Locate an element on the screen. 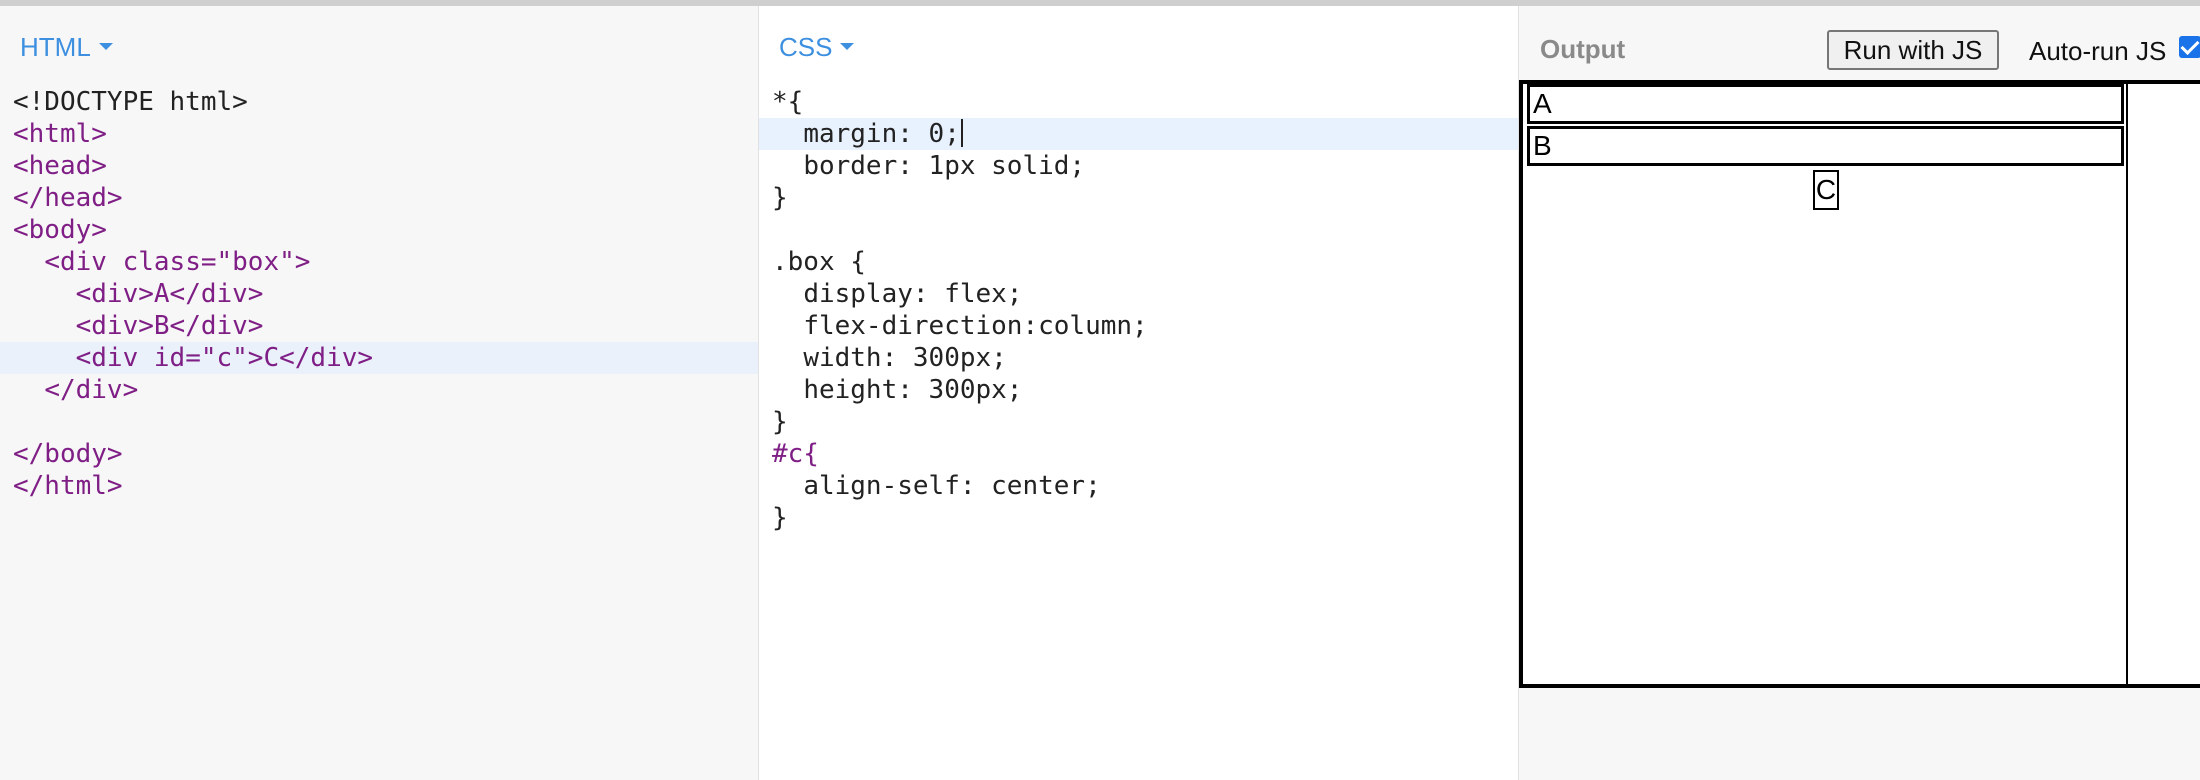 This screenshot has width=2200, height=780. code-text: margin: 0; is located at coordinates (881, 134).